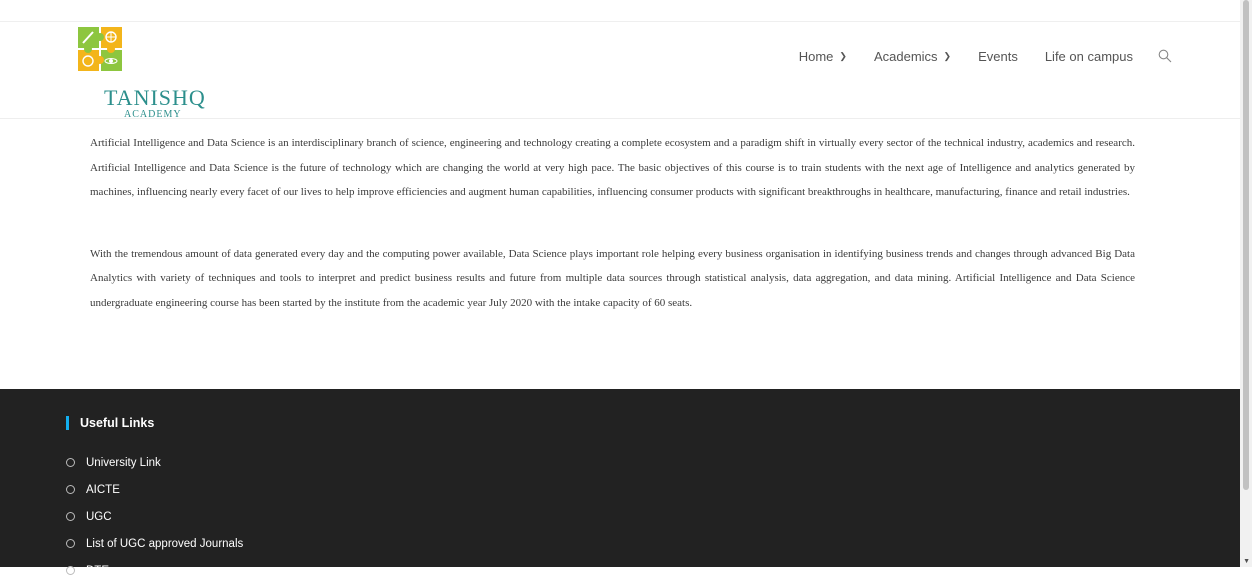 The image size is (1252, 584). Describe the element at coordinates (1246, 561) in the screenshot. I see `scroll-down-arrow-icon: ▼` at that location.